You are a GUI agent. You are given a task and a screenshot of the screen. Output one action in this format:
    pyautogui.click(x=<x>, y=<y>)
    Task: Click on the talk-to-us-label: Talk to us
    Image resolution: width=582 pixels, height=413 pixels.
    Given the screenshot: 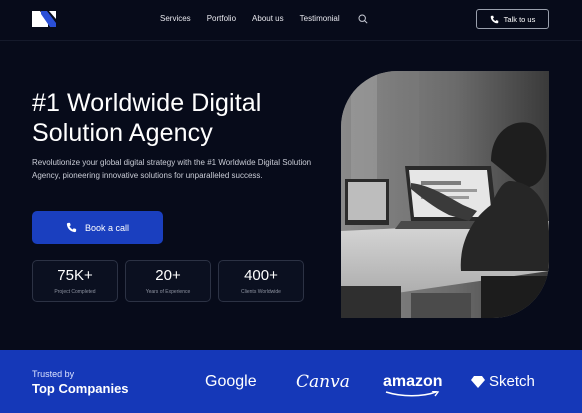 What is the action you would take?
    pyautogui.click(x=519, y=19)
    